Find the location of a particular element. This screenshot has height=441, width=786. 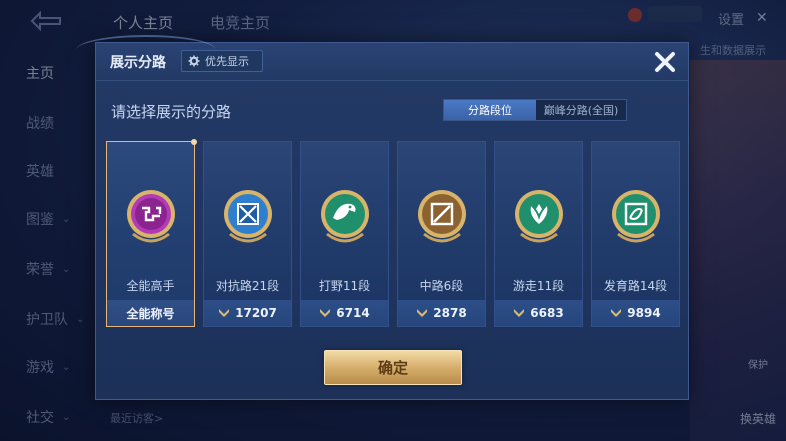

gear-icon is located at coordinates (194, 61).